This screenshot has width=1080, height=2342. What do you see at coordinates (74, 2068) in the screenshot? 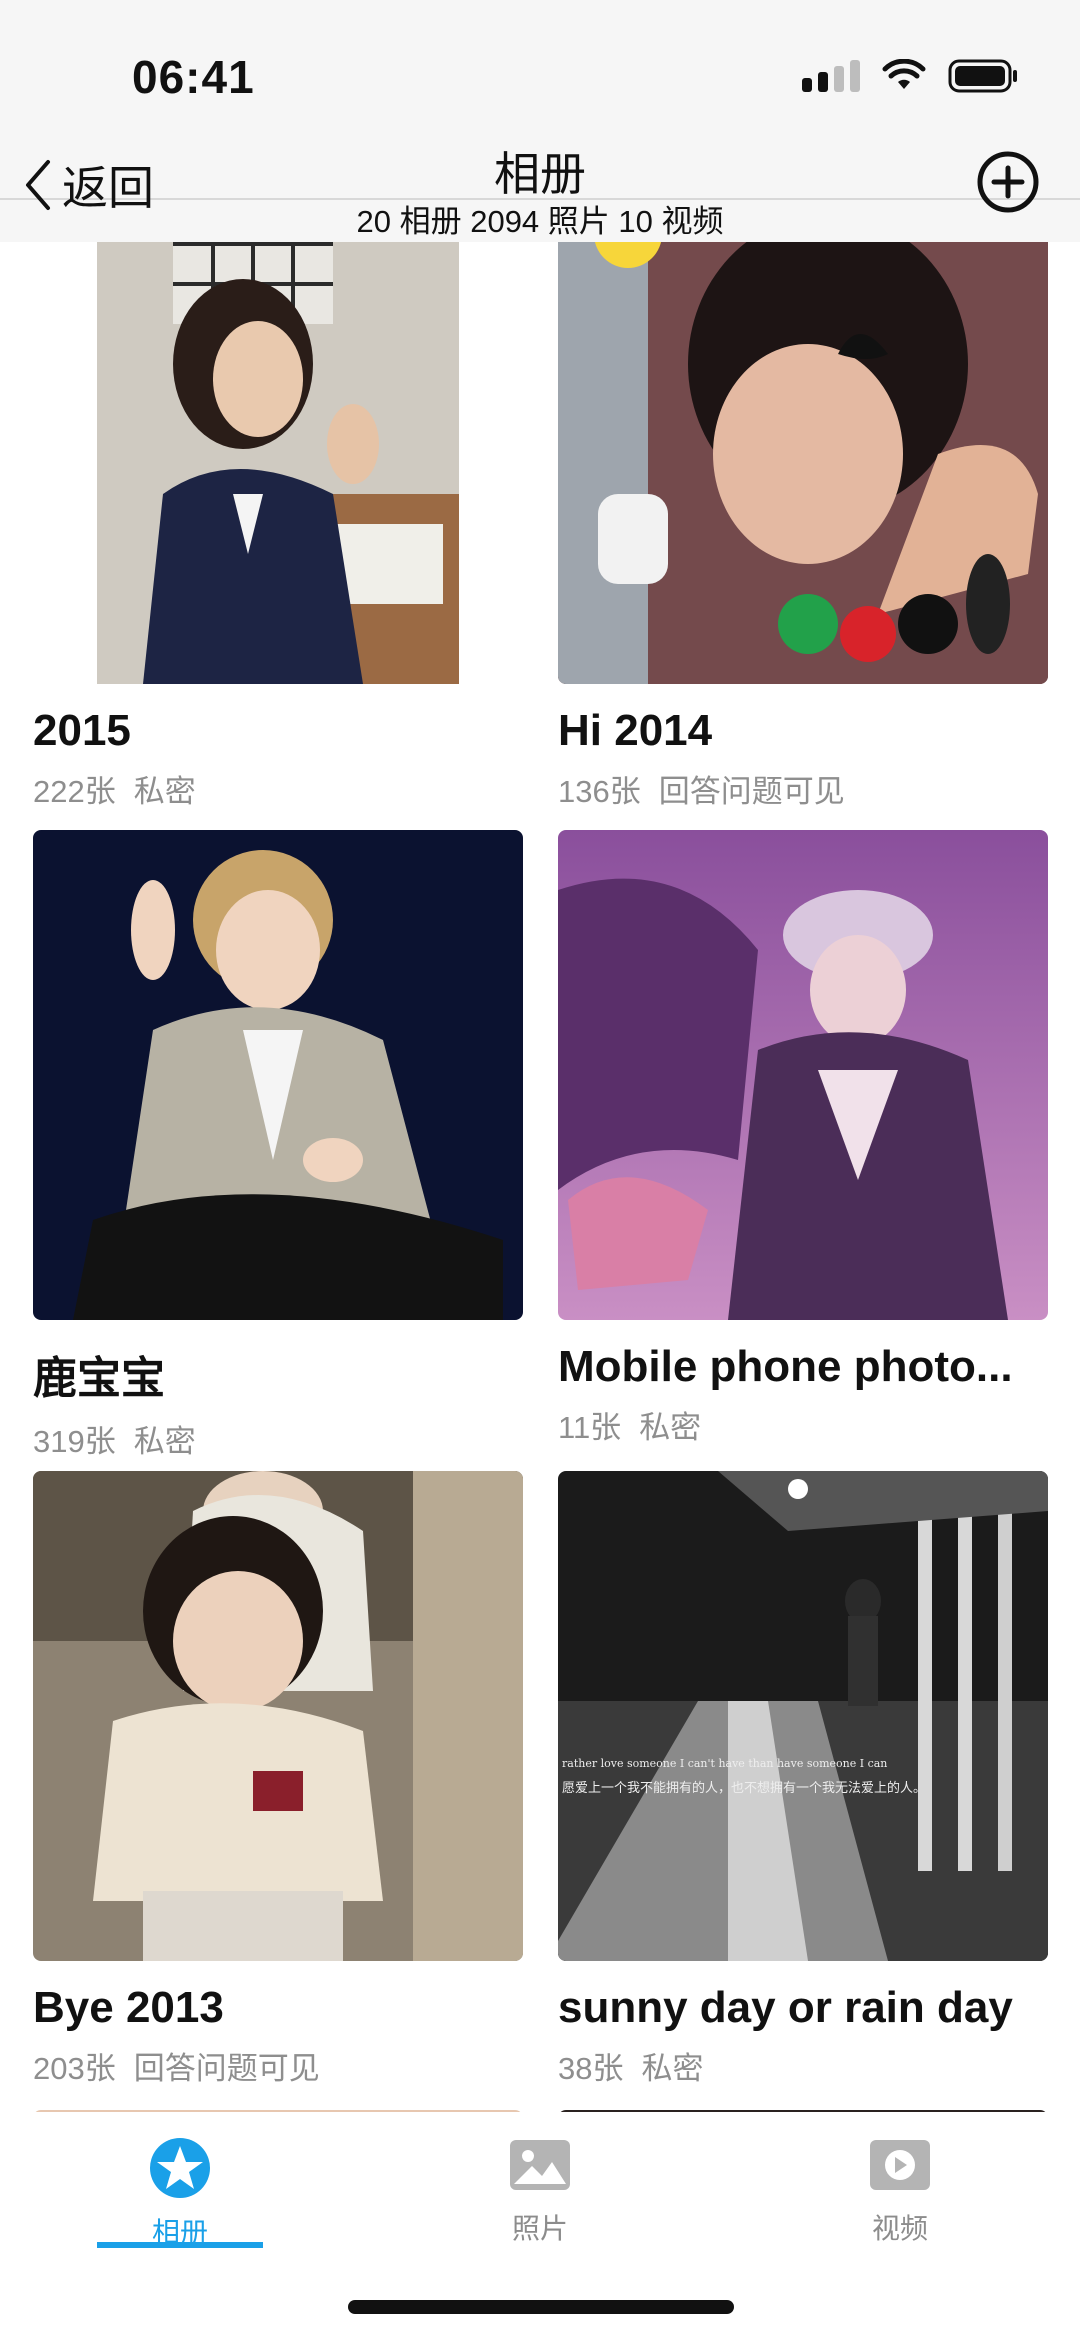
I see `album-photo-count: 203张` at bounding box center [74, 2068].